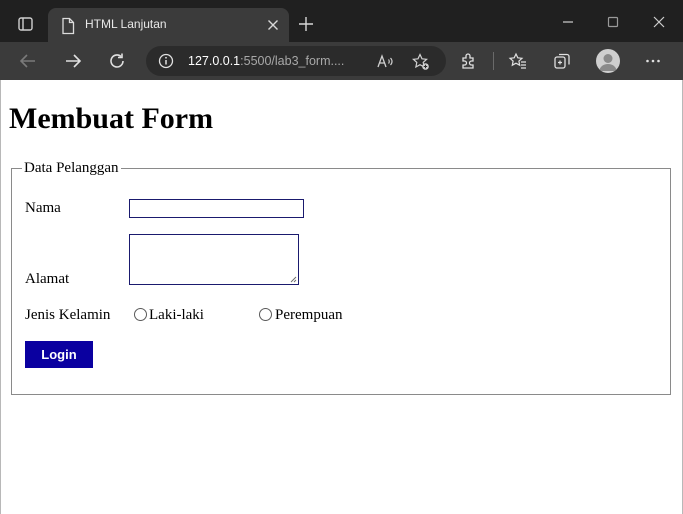 This screenshot has height=514, width=683. I want to click on profile-avatar, so click(608, 61).